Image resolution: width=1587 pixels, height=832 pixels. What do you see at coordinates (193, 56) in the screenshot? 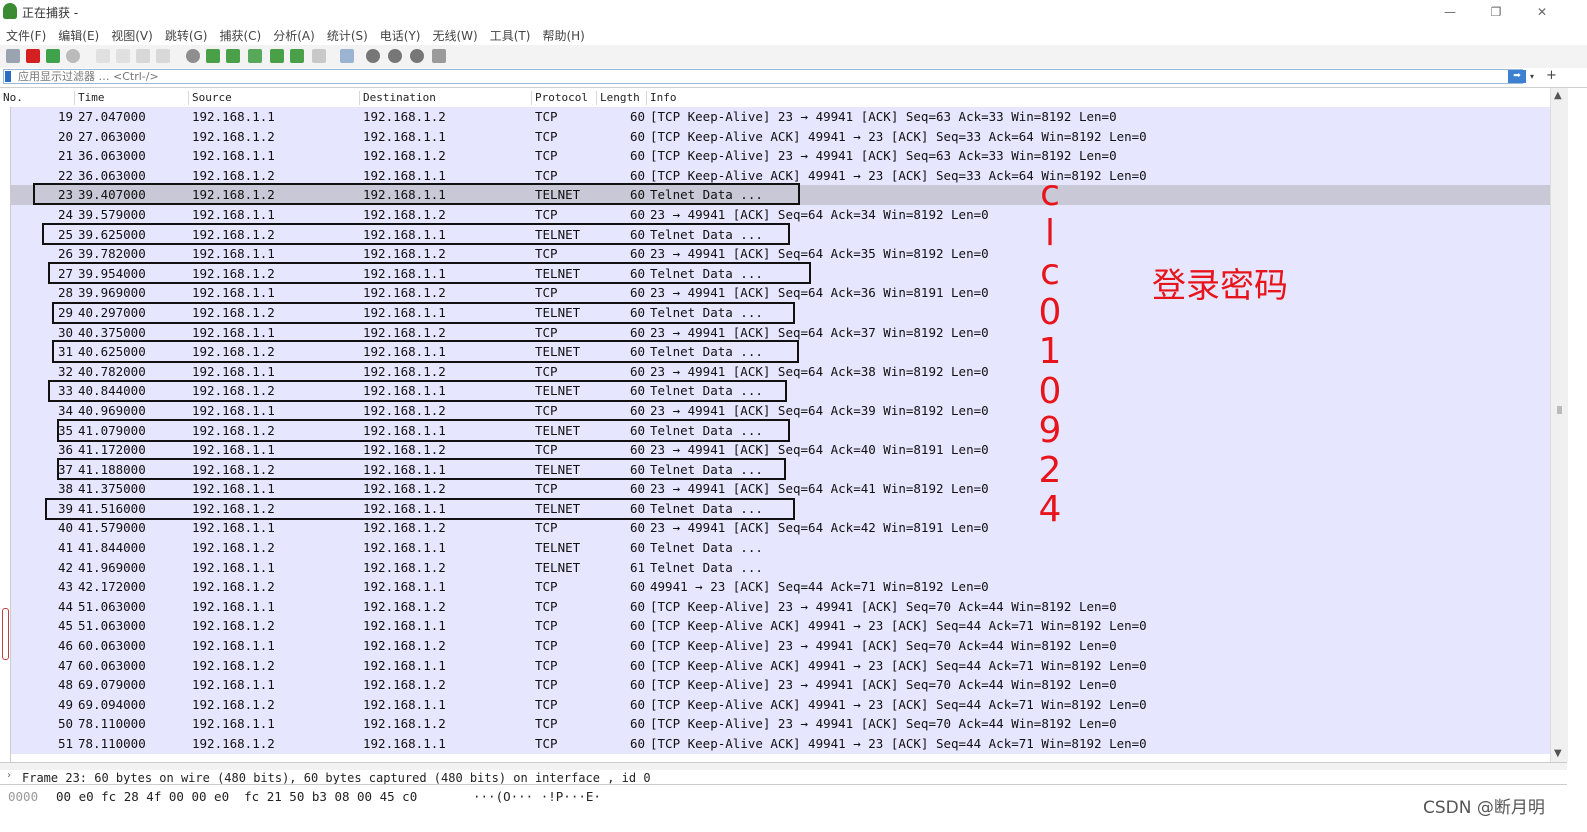
I see `find-packet-icon` at bounding box center [193, 56].